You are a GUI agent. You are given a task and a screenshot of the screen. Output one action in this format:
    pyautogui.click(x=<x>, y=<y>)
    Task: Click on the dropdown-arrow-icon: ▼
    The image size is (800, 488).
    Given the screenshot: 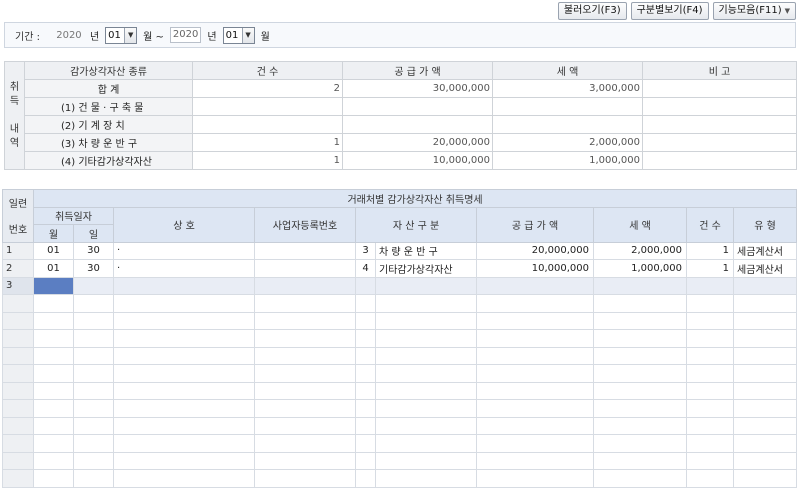 What is the action you would take?
    pyautogui.click(x=247, y=35)
    